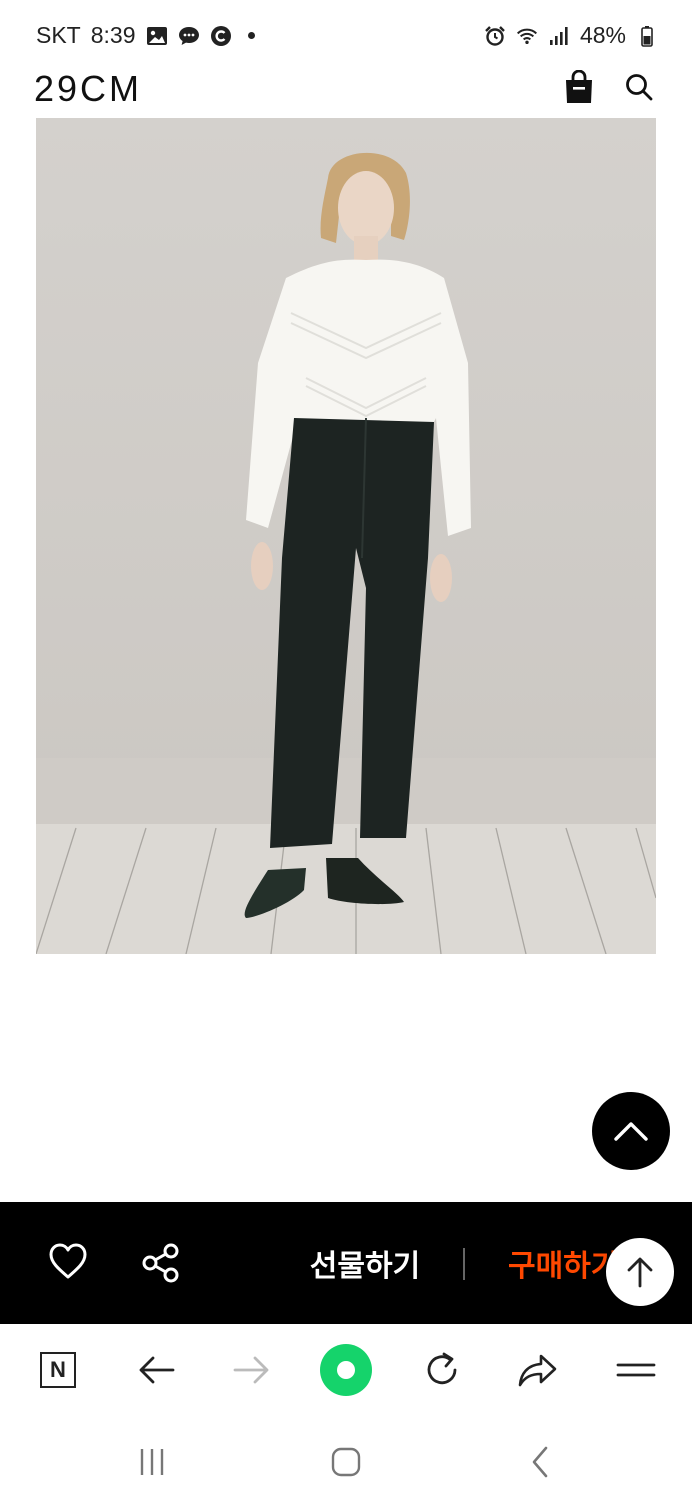 This screenshot has height=1500, width=692. I want to click on green-dot-icon, so click(346, 1370).